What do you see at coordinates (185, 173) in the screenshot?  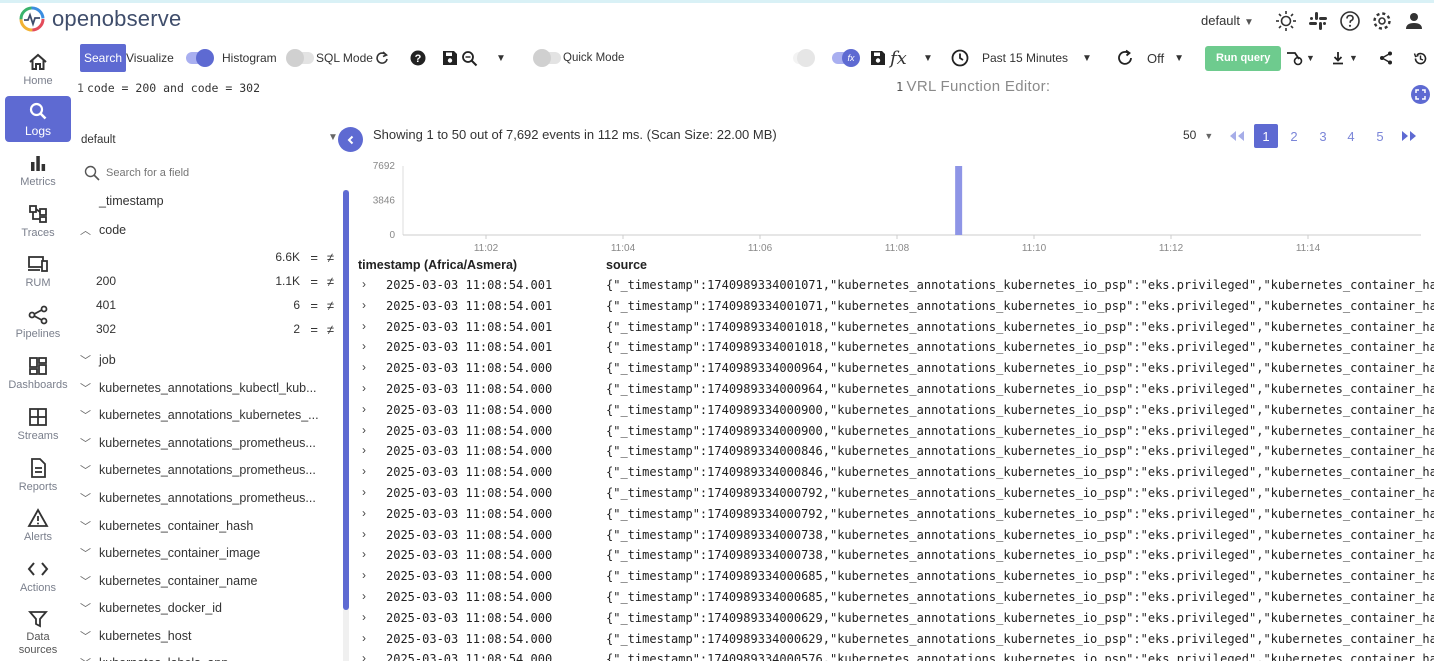 I see `field-search` at bounding box center [185, 173].